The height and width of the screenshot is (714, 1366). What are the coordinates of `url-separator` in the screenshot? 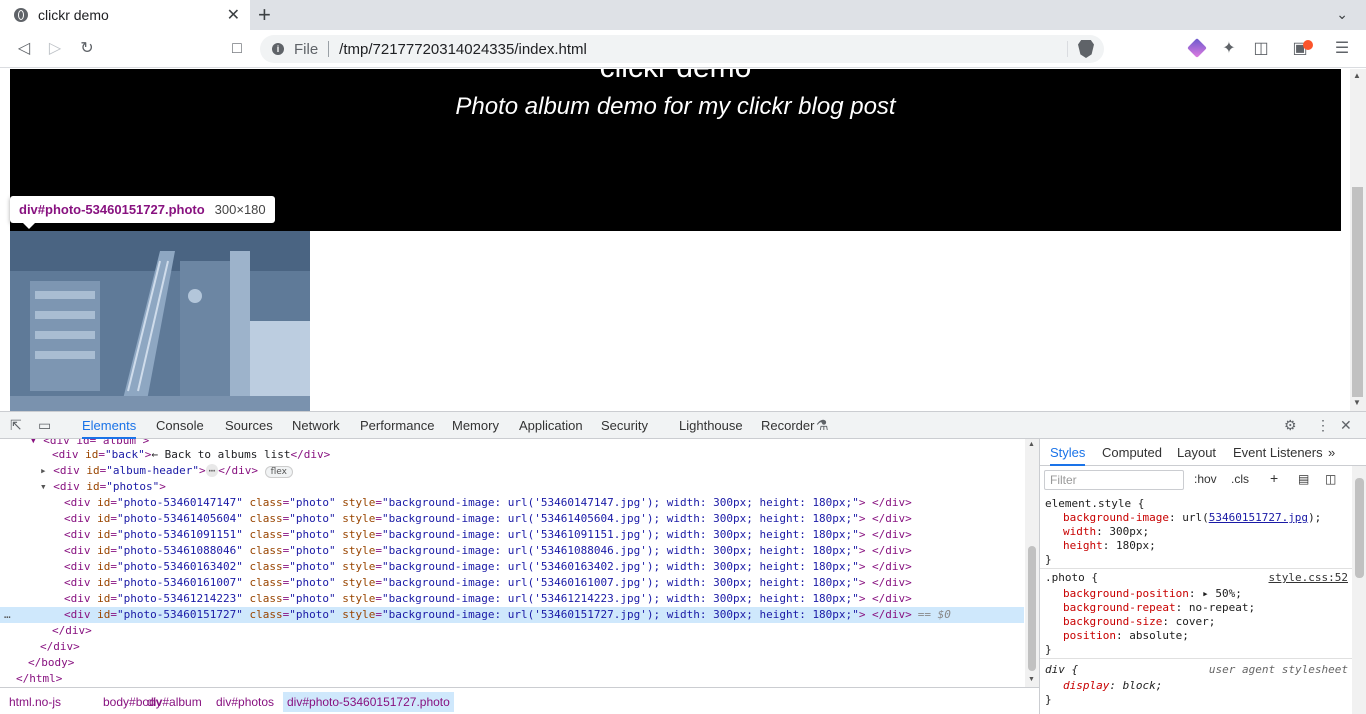 It's located at (329, 49).